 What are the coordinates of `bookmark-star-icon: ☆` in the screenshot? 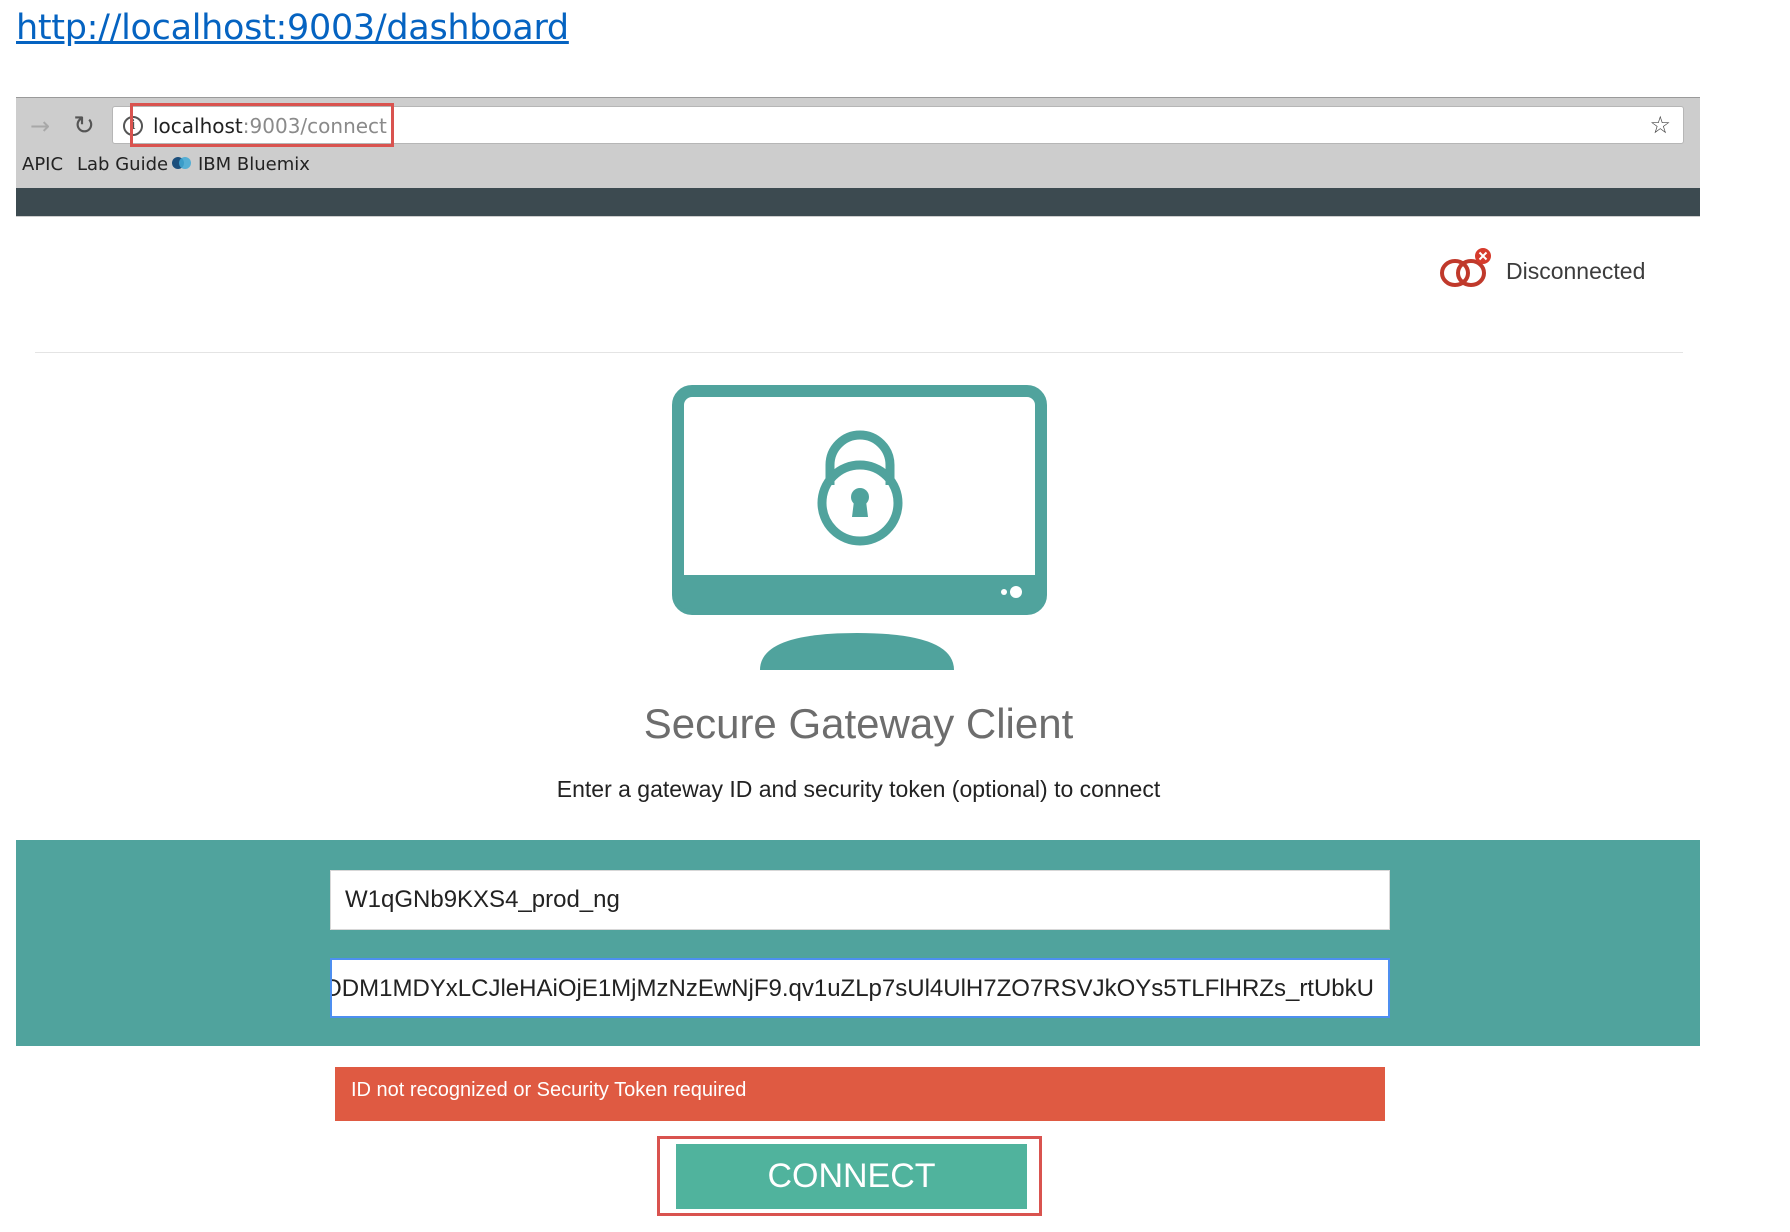 It's located at (1660, 125).